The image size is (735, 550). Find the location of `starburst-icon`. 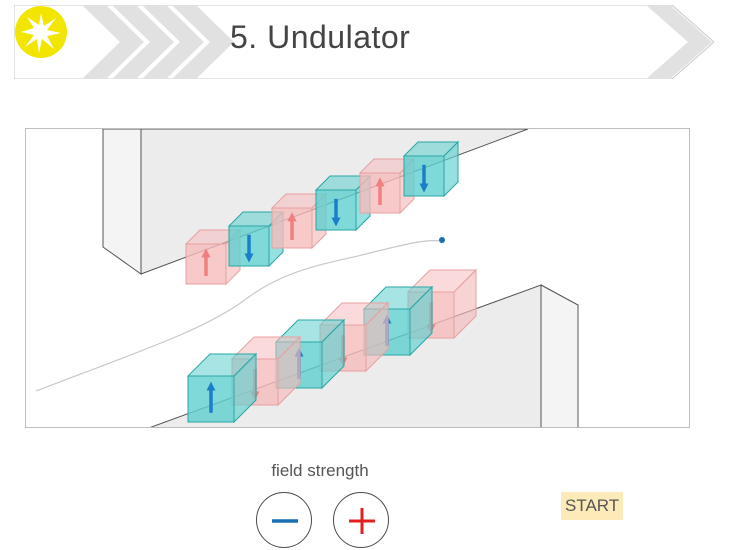

starburst-icon is located at coordinates (41, 32).